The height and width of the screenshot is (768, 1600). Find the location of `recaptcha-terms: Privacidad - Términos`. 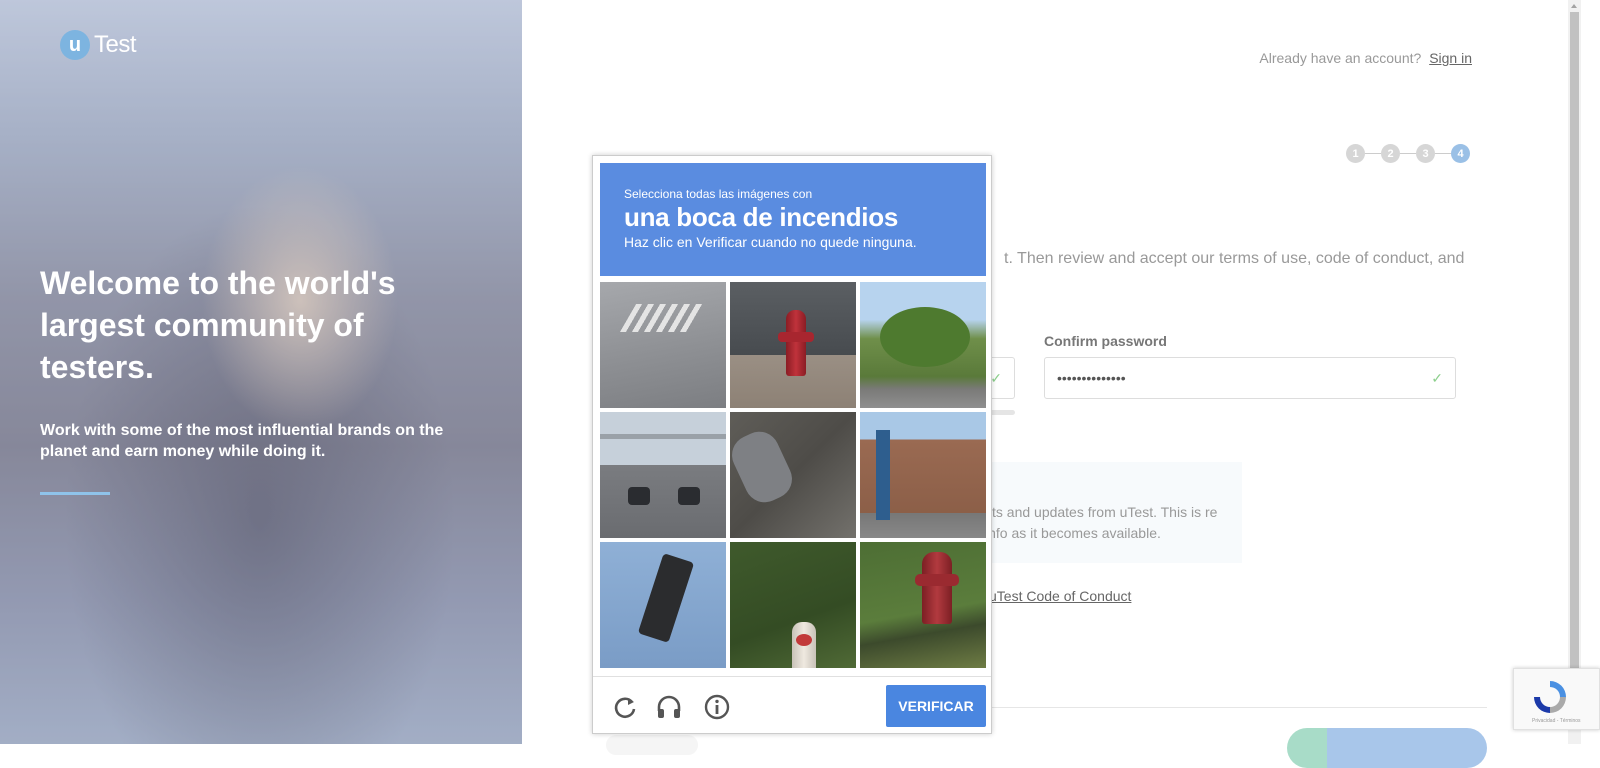

recaptcha-terms: Privacidad - Términos is located at coordinates (1556, 721).